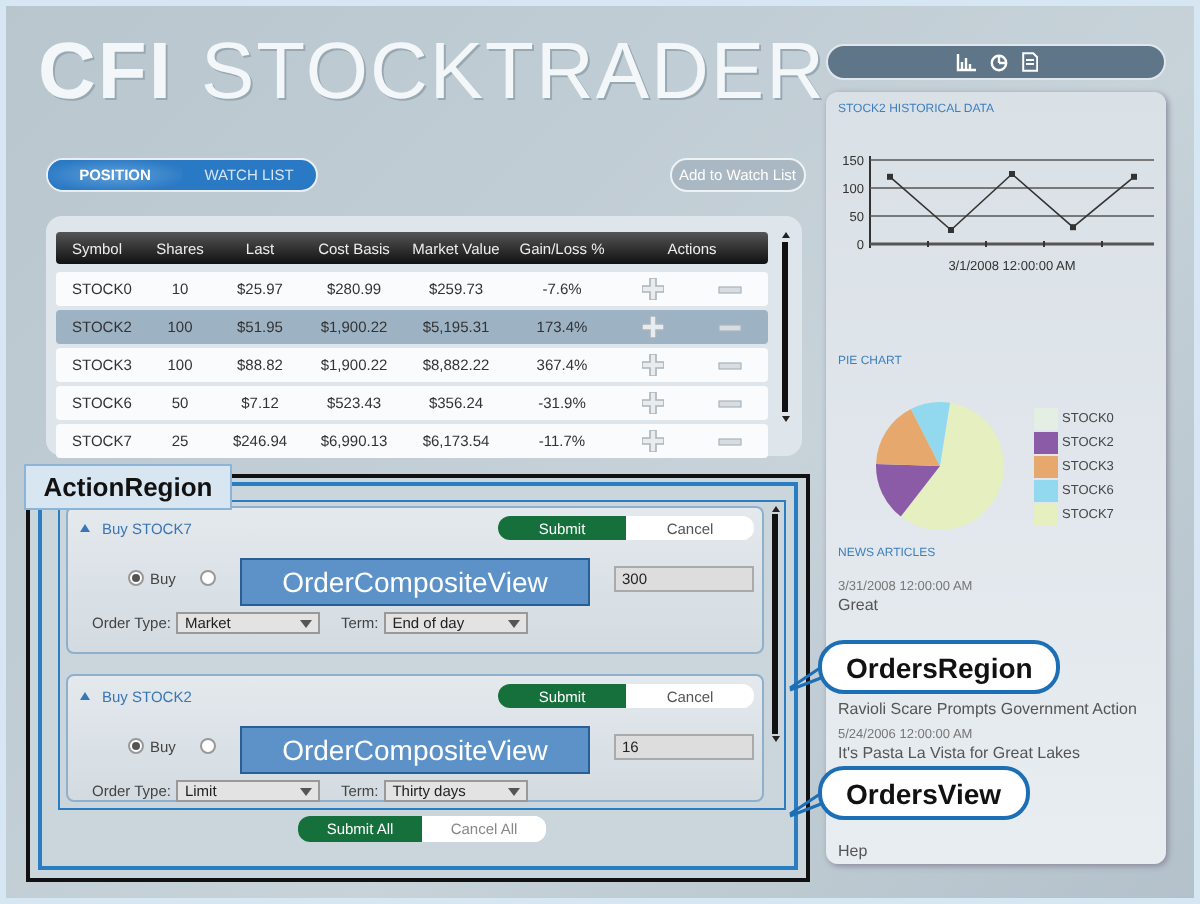 The width and height of the screenshot is (1200, 904). Describe the element at coordinates (105, 72) in the screenshot. I see `app-logo-text: CFI` at that location.